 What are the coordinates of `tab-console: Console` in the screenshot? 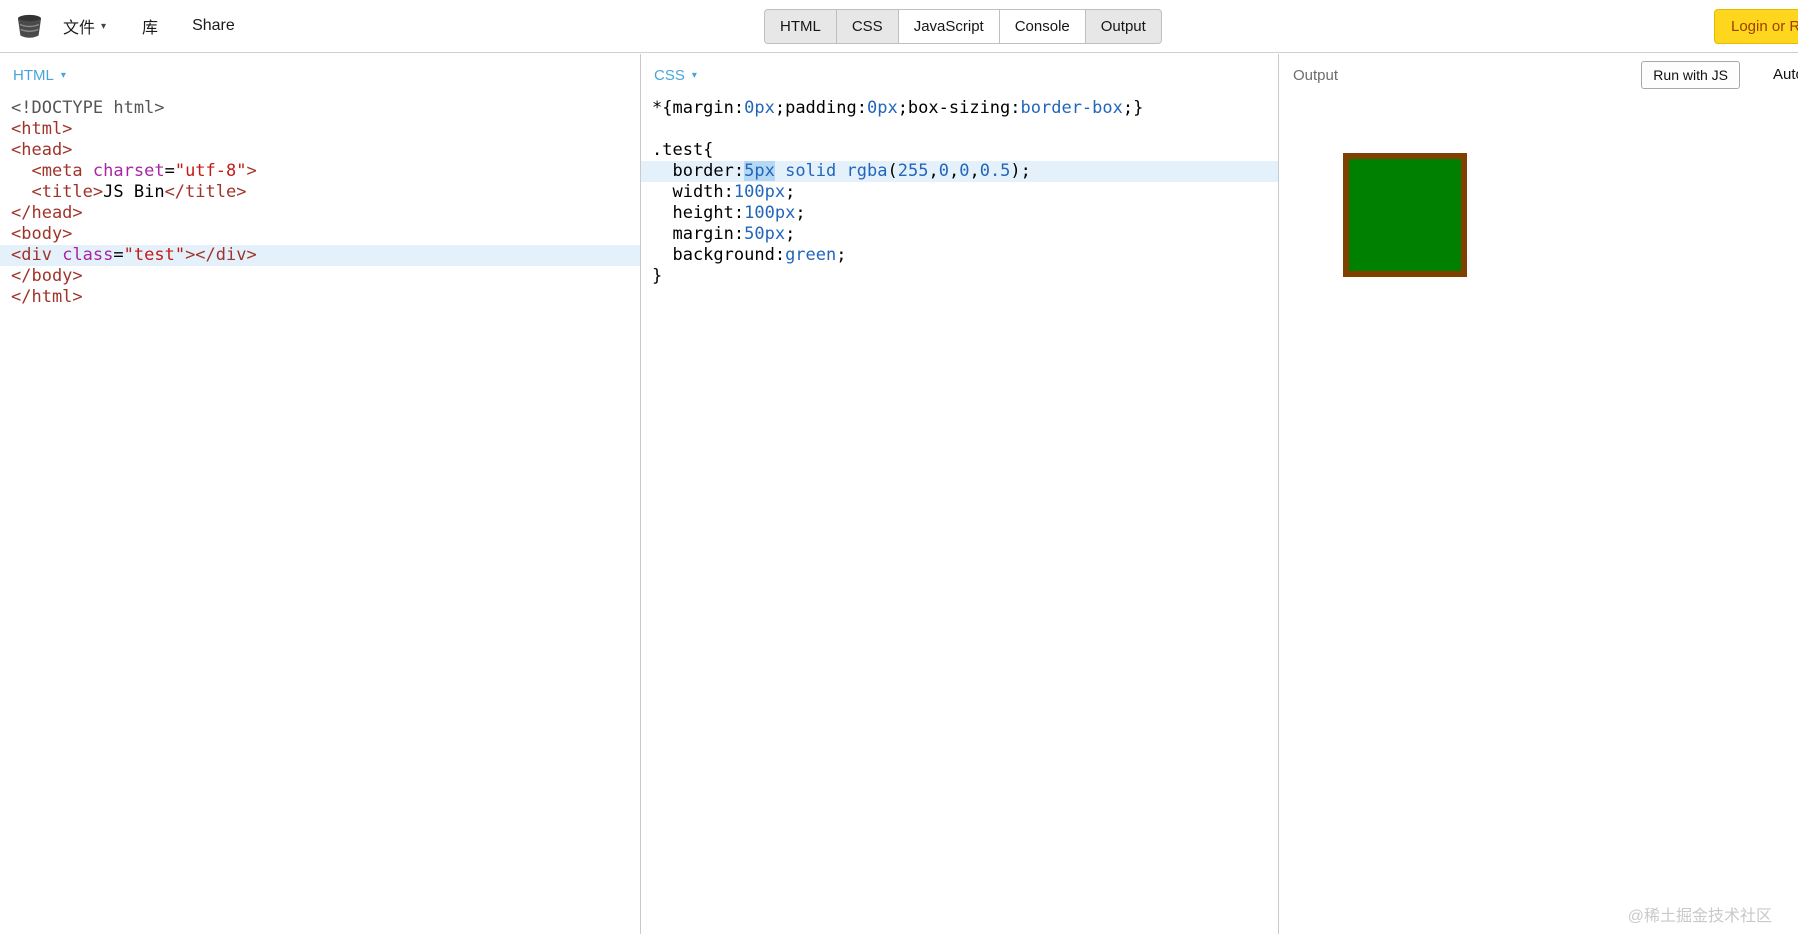 It's located at (1042, 26).